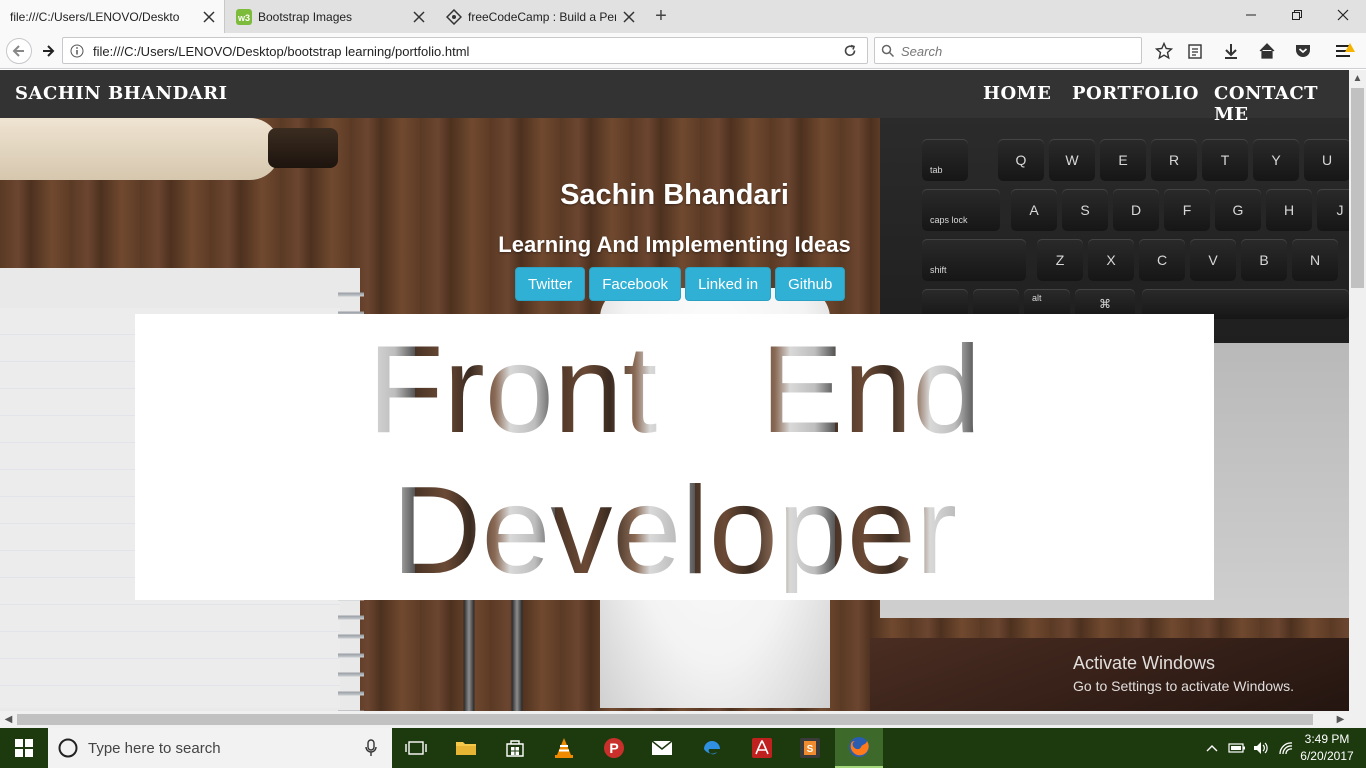  I want to click on battery-icon, so click(1236, 748).